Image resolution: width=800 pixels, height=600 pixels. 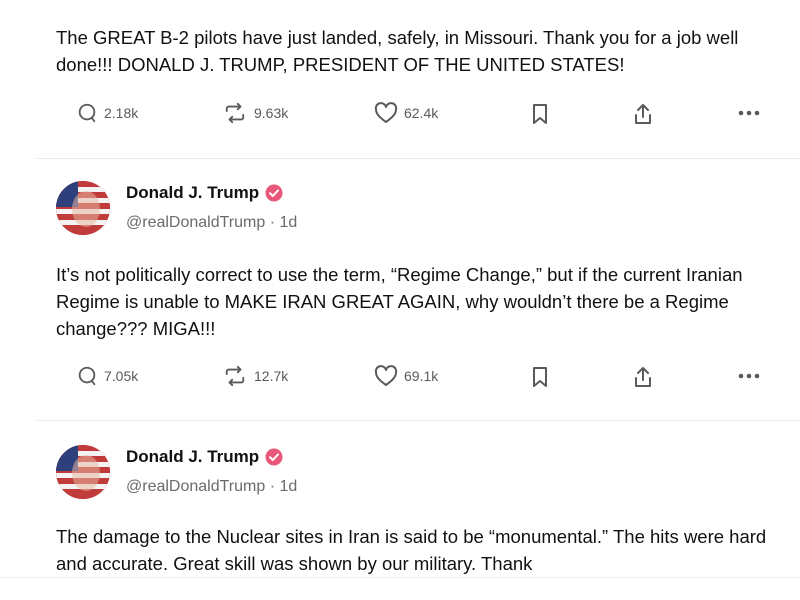 I want to click on reply-count: 2.18k, so click(x=121, y=113).